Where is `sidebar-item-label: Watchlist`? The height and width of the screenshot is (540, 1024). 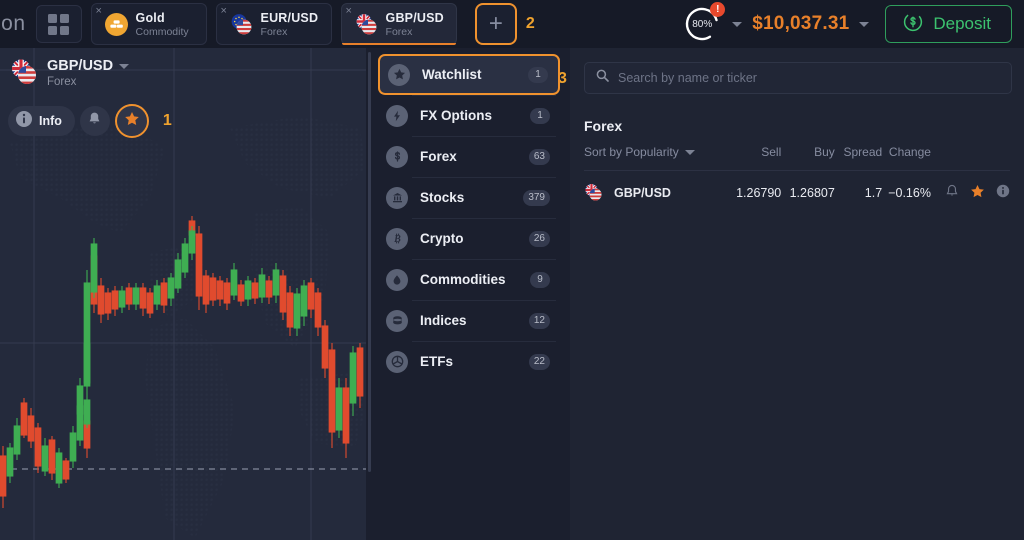
sidebar-item-label: Watchlist is located at coordinates (452, 74).